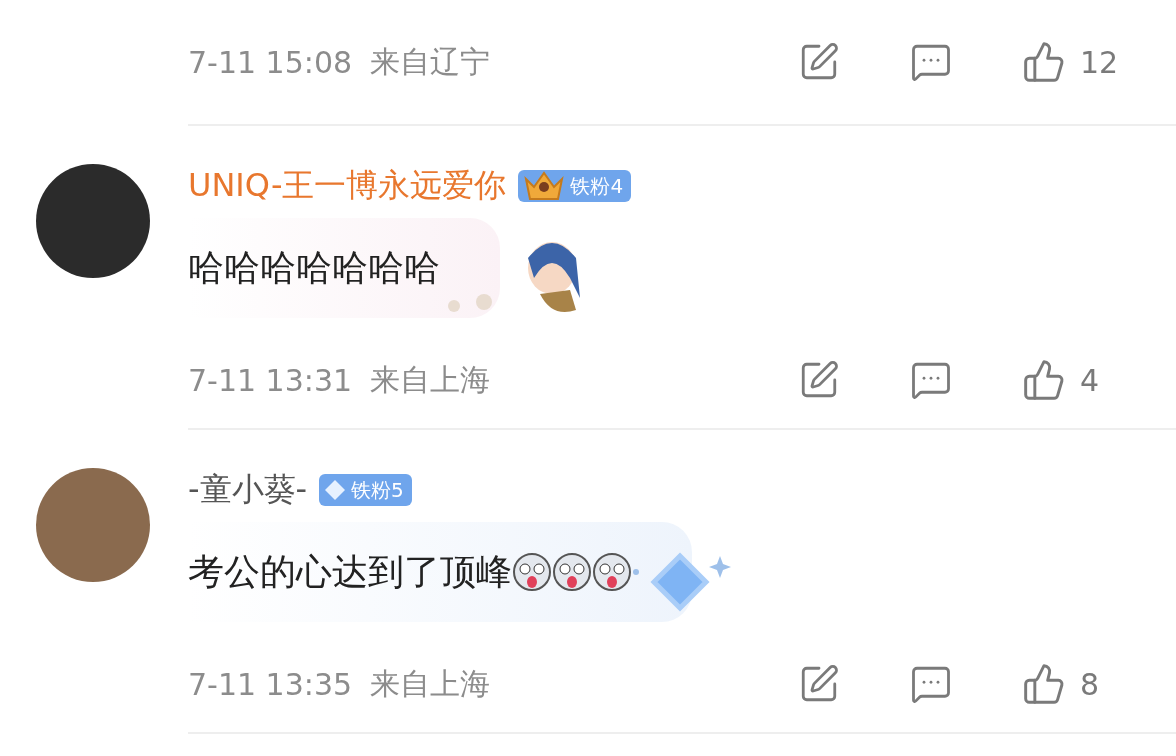  I want to click on like-button: 4, so click(1081, 380).